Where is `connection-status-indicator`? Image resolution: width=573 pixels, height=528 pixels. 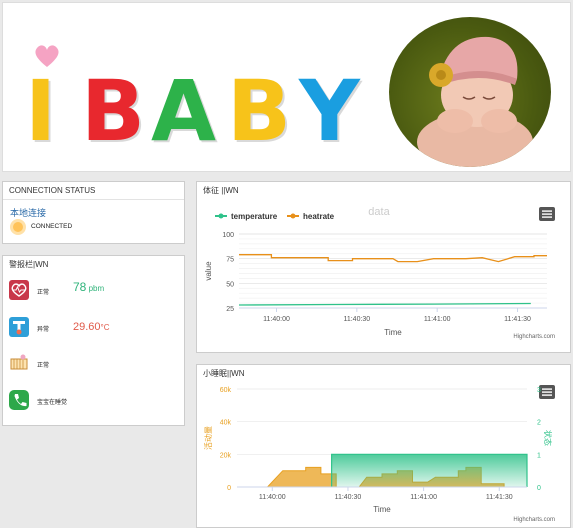 connection-status-indicator is located at coordinates (18, 227).